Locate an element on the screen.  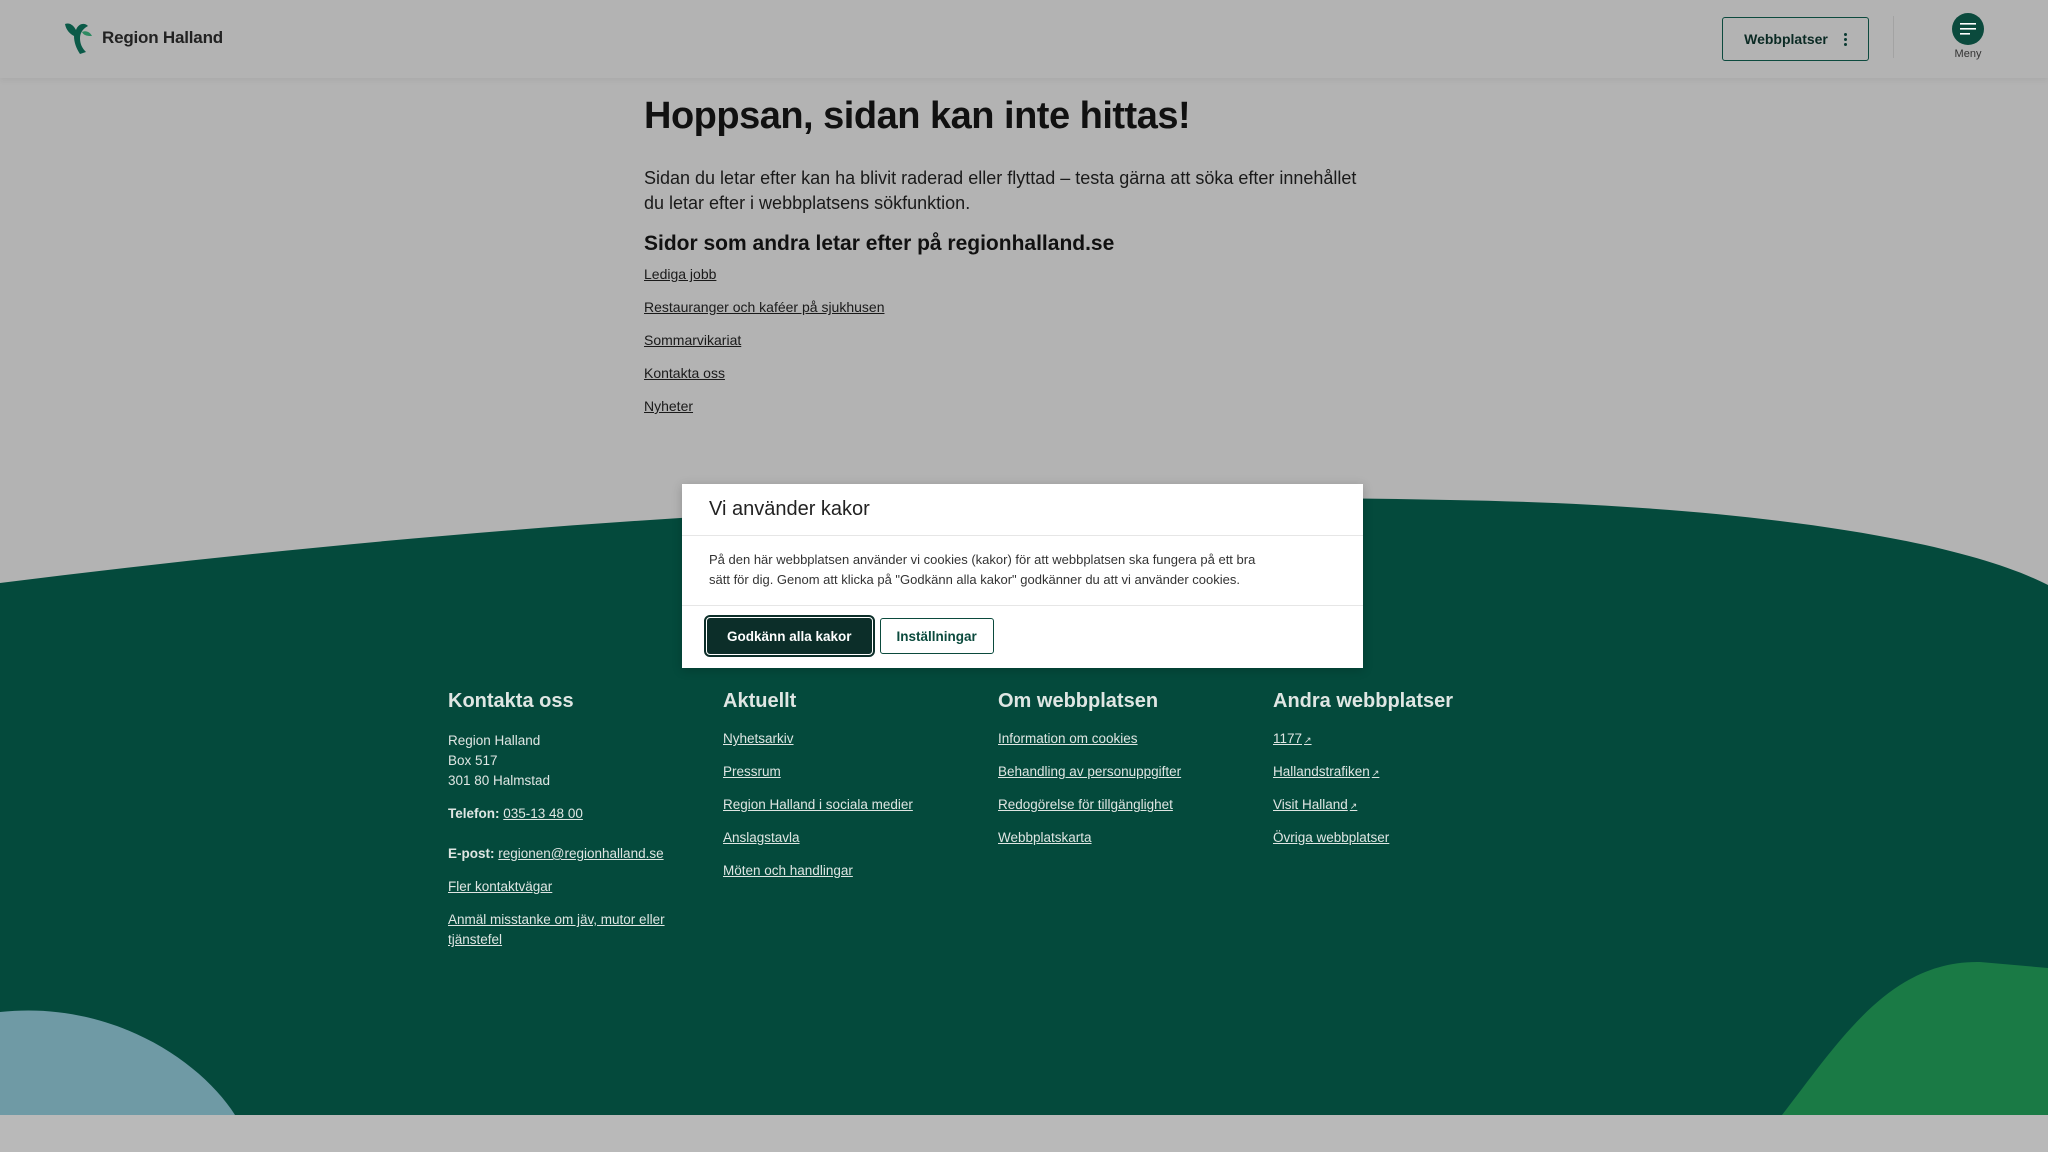
more-contact-link: Fler kontaktvägar is located at coordinates (500, 886).